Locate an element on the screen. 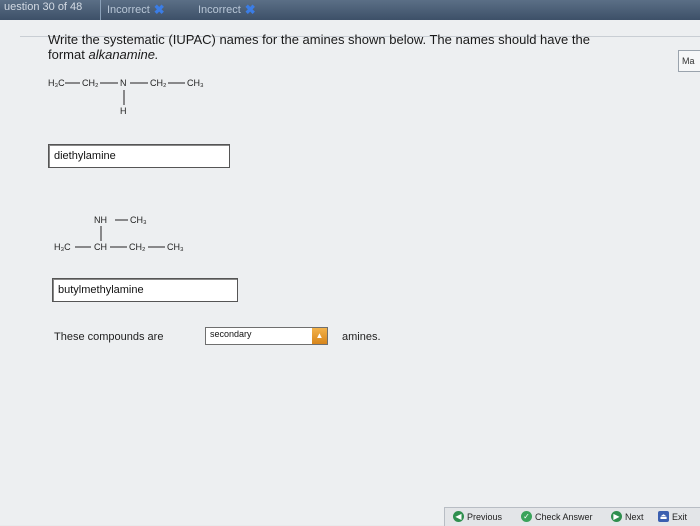  structure2-ch3-top: CH₃ is located at coordinates (138, 220).